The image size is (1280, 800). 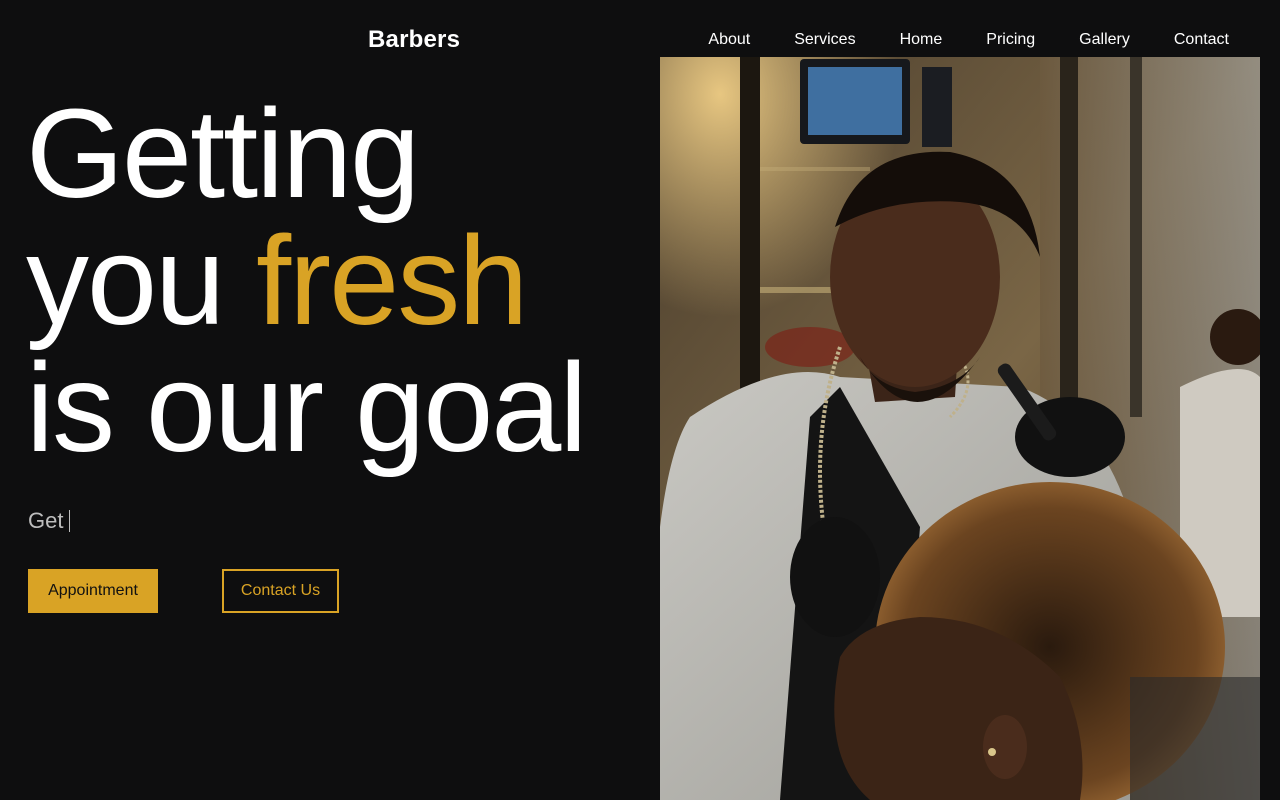 What do you see at coordinates (46, 520) in the screenshot?
I see `typed-text-value: Get` at bounding box center [46, 520].